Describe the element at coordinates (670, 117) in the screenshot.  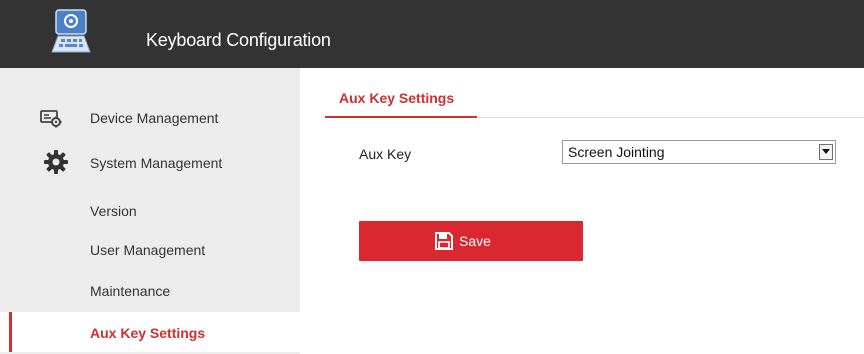
I see `tab-divider` at that location.